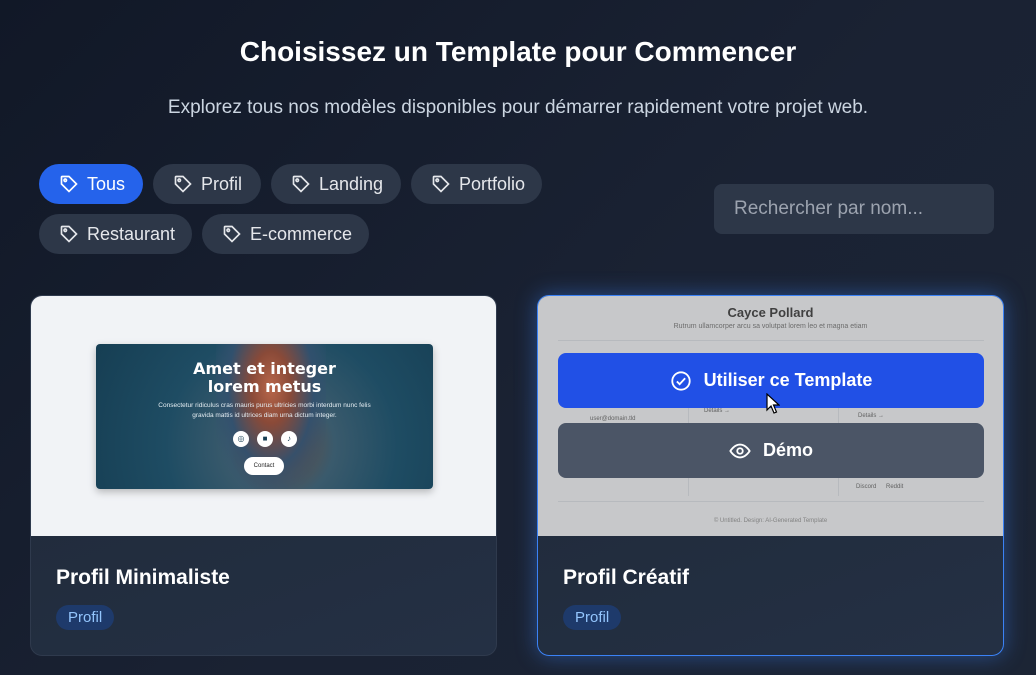 The width and height of the screenshot is (1036, 675). I want to click on filter-label: Restaurant, so click(131, 233).